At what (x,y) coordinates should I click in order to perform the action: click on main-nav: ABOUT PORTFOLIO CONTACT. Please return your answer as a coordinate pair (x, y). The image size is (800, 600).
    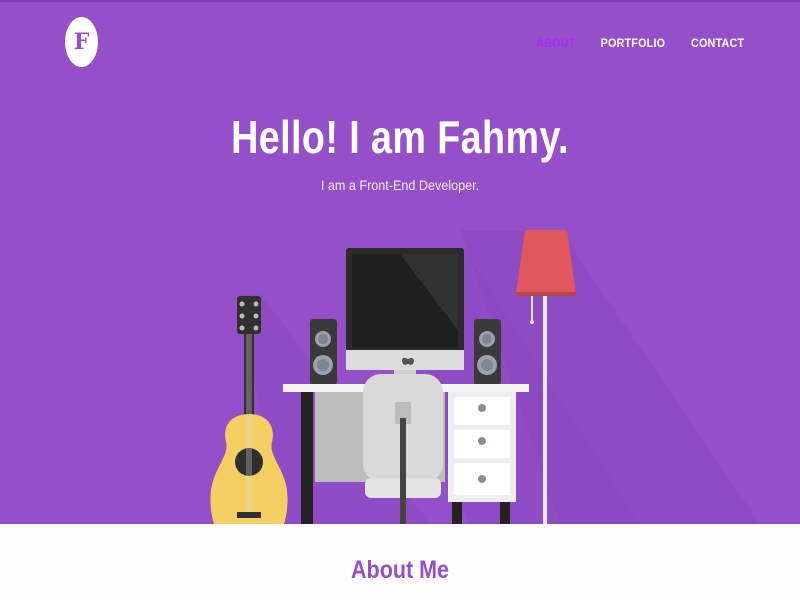
    Looking at the image, I should click on (640, 43).